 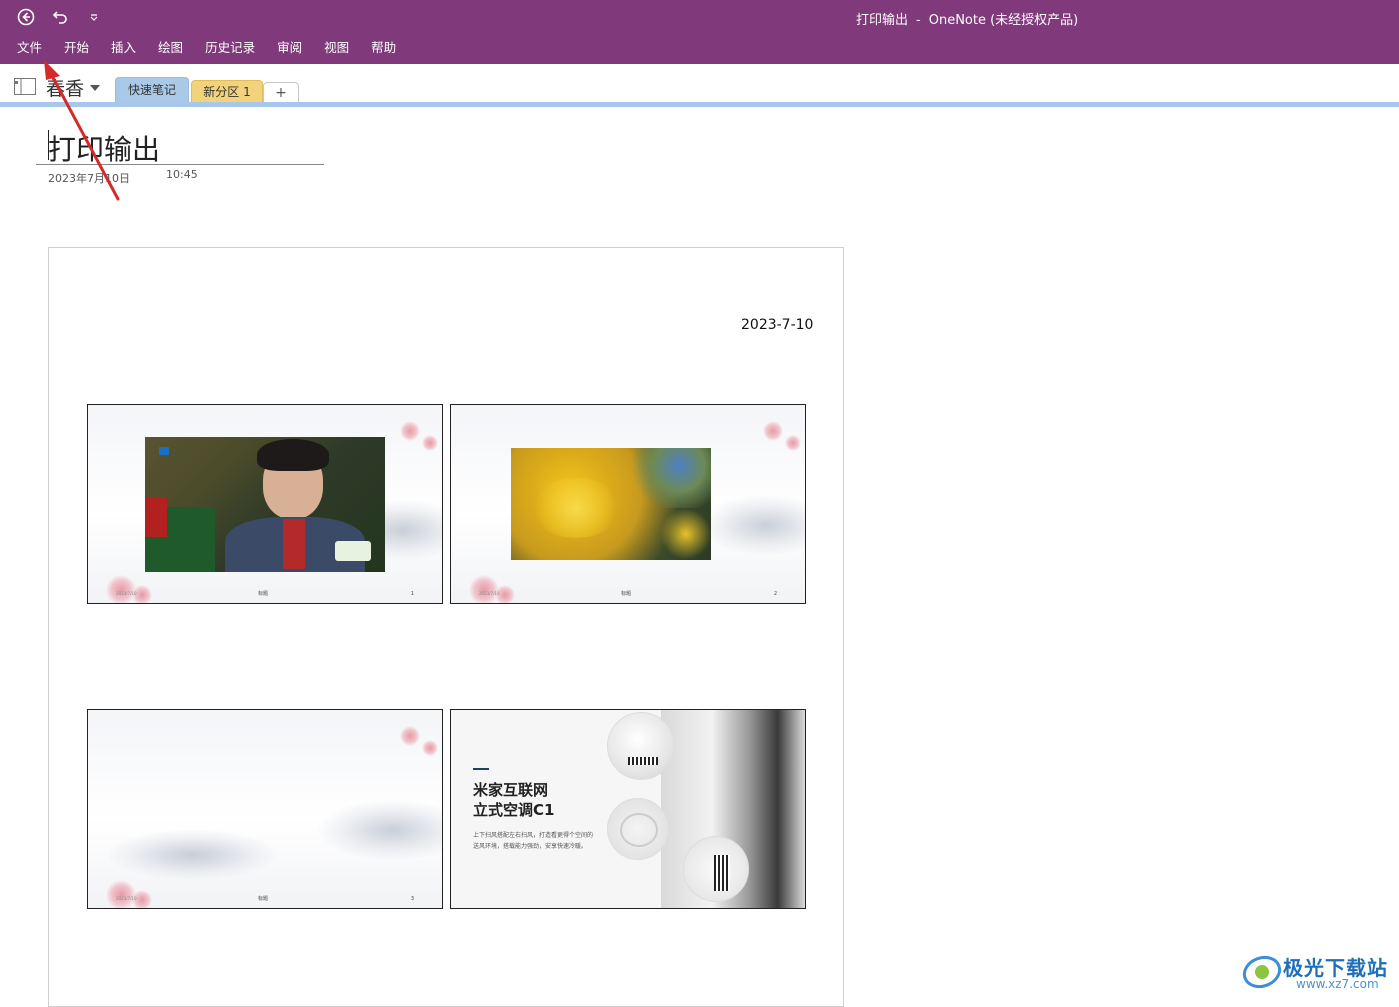 What do you see at coordinates (26, 17) in the screenshot?
I see `back-circle-icon` at bounding box center [26, 17].